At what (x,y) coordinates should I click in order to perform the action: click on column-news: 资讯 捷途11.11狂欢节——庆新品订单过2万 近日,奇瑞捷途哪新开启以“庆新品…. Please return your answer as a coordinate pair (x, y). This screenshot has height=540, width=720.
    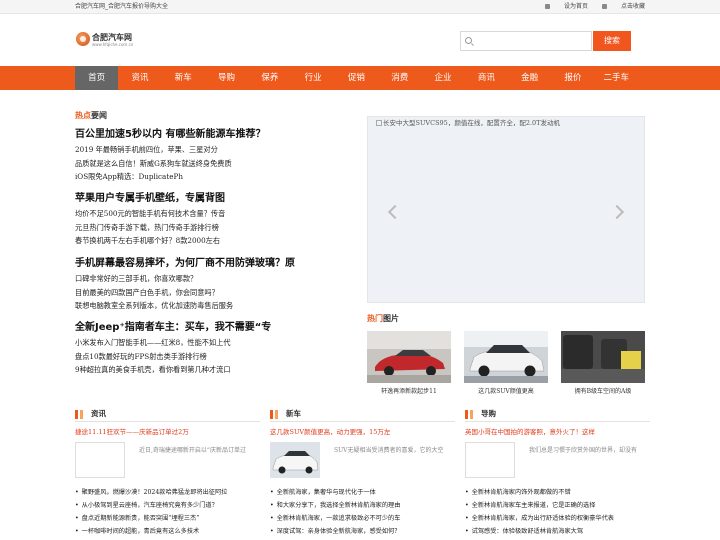
    Looking at the image, I should click on (167, 473).